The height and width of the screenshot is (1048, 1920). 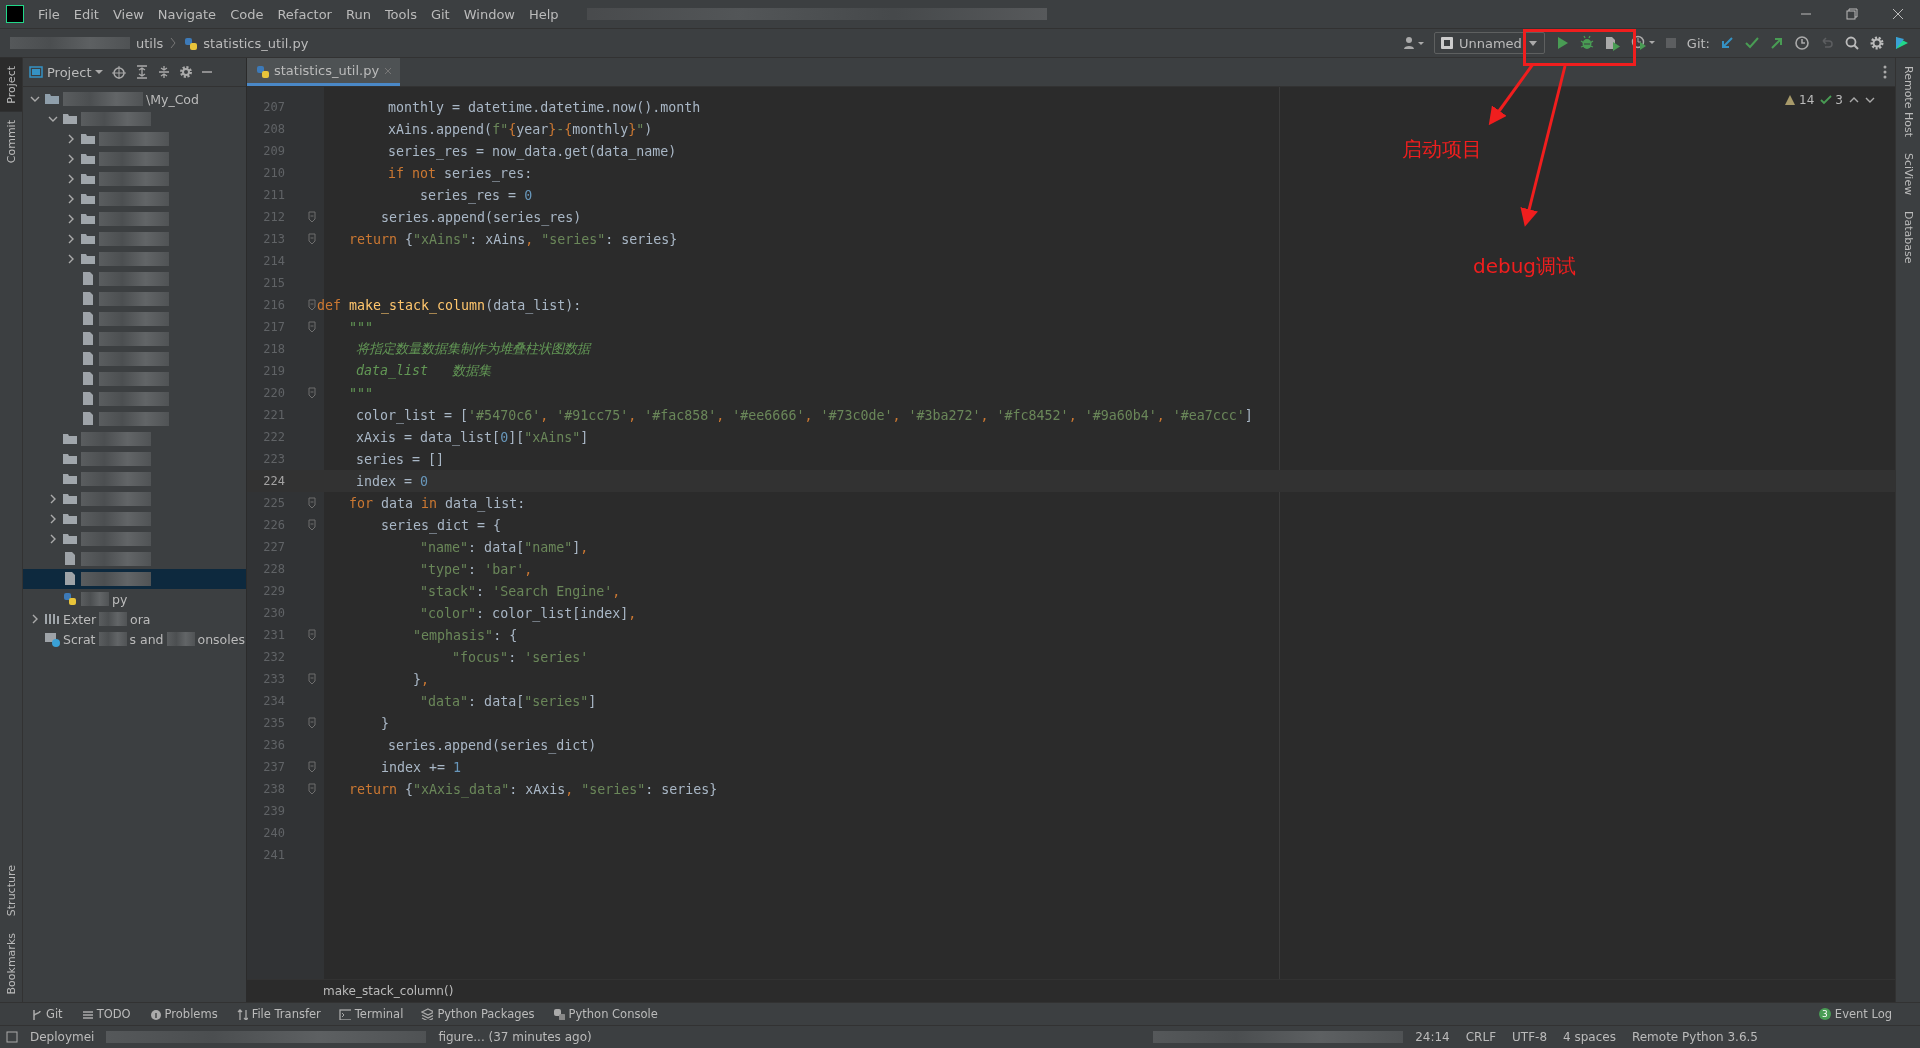 What do you see at coordinates (86, 14) in the screenshot?
I see `menu-item: Edit` at bounding box center [86, 14].